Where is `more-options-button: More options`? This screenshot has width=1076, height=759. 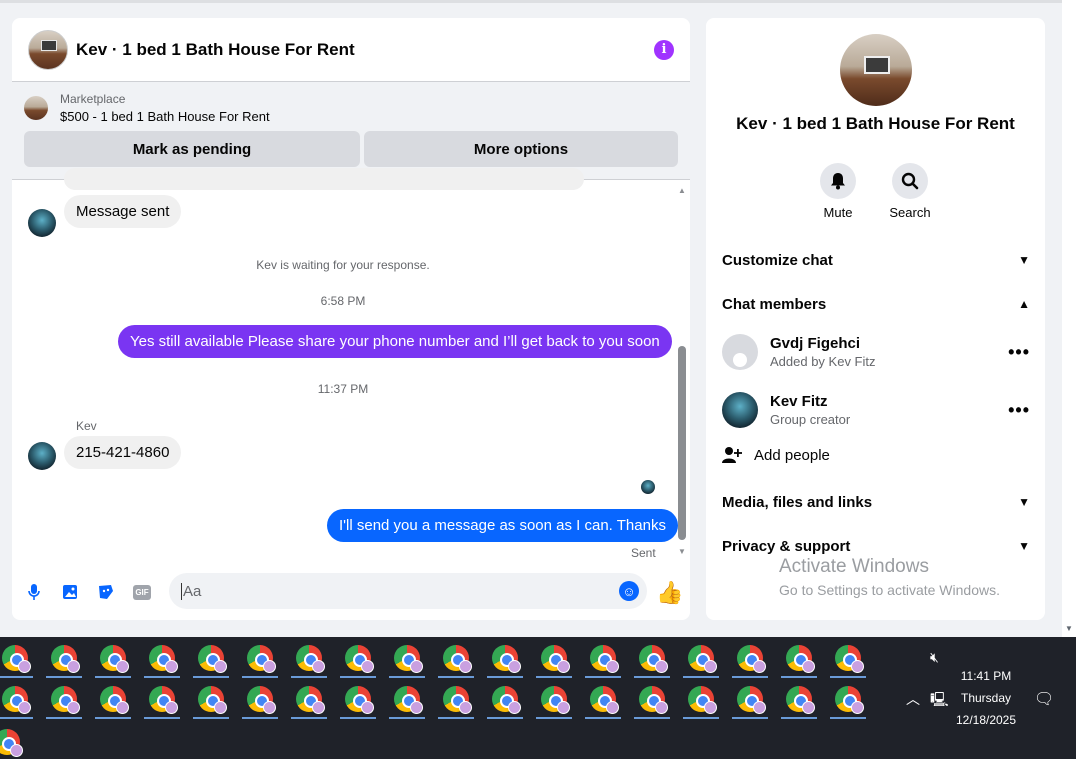
more-options-button: More options is located at coordinates (521, 149).